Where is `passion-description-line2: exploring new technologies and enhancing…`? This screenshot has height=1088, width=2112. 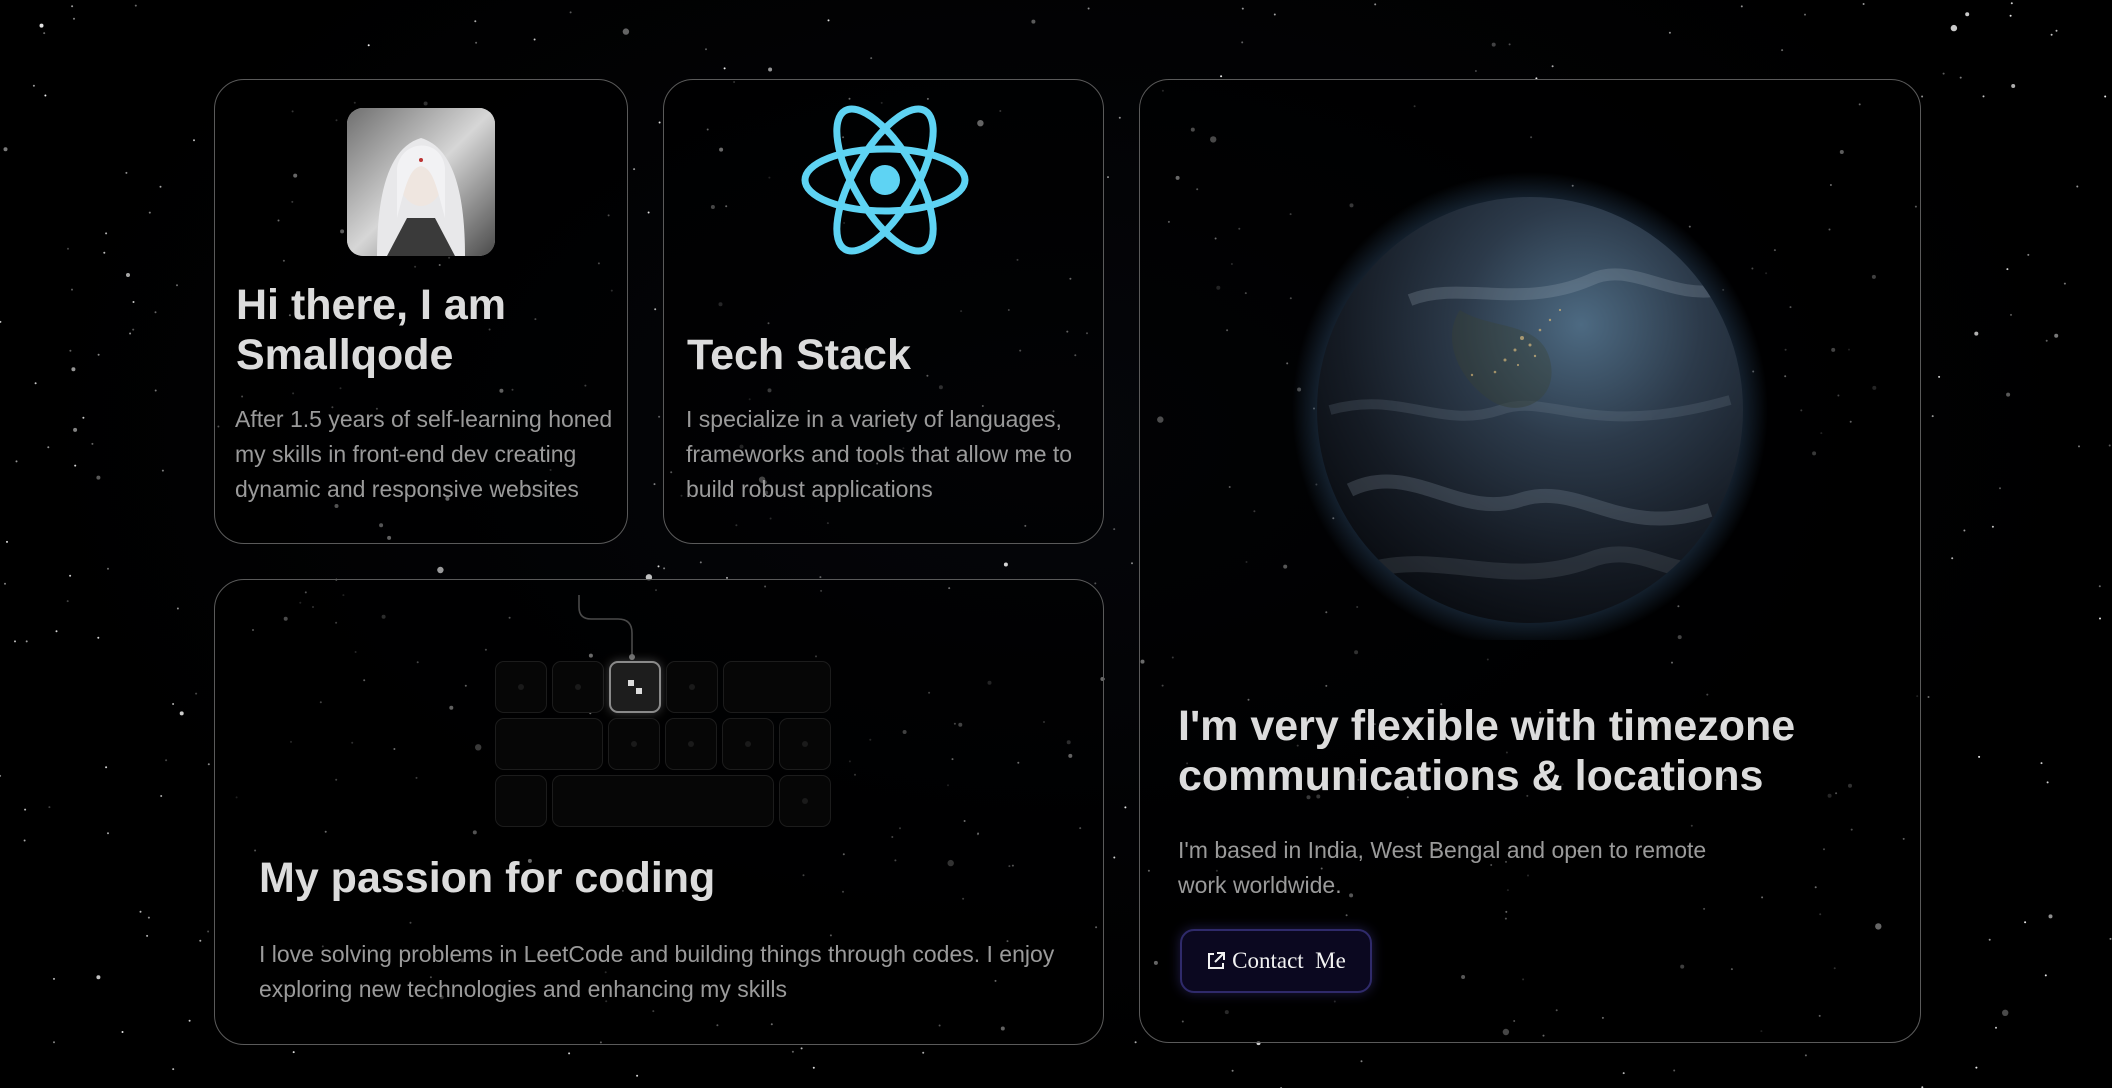 passion-description-line2: exploring new technologies and enhancing… is located at coordinates (523, 989).